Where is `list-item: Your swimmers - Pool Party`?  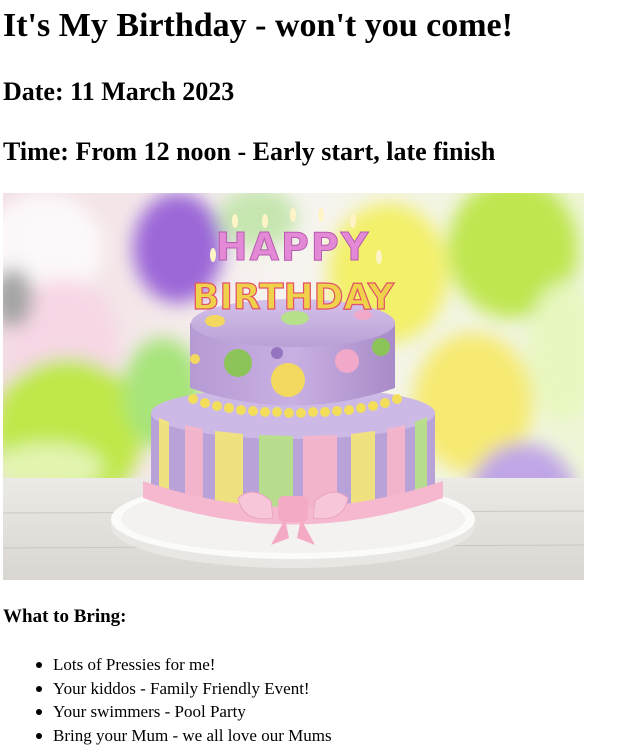
list-item: Your swimmers - Pool Party is located at coordinates (184, 712).